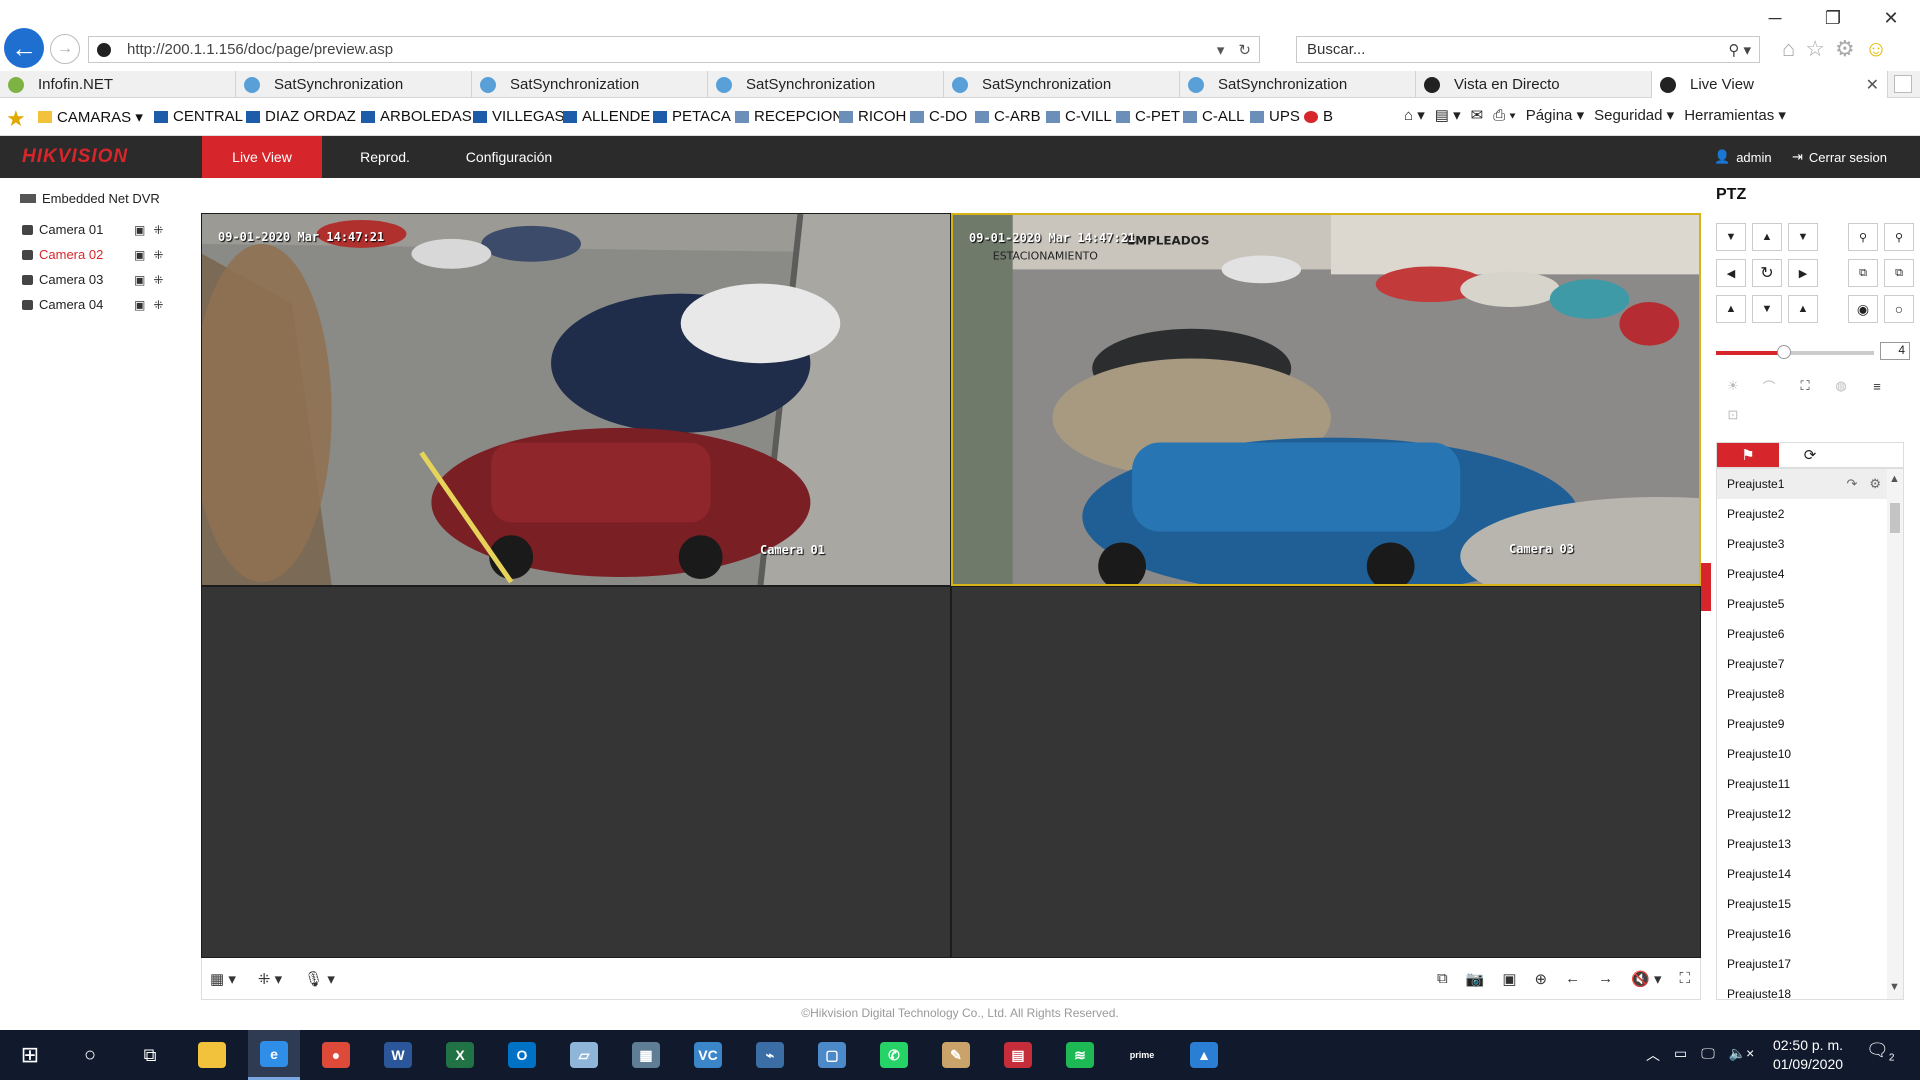 This screenshot has width=1920, height=1080. What do you see at coordinates (894, 1055) in the screenshot?
I see `taskbar-app-whatsapp: ✆` at bounding box center [894, 1055].